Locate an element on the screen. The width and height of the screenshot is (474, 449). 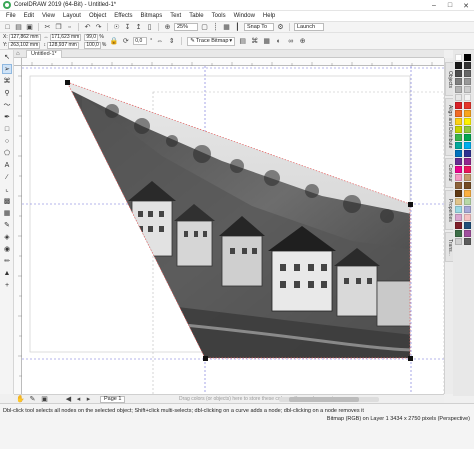
ruler-origin is located at coordinates (18, 62).